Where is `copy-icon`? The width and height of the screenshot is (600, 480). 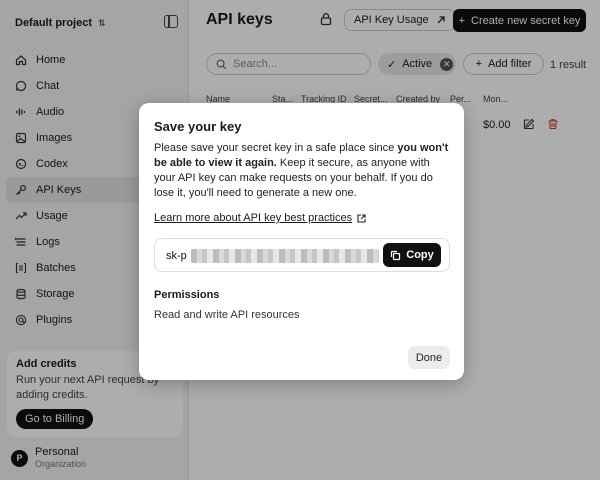 copy-icon is located at coordinates (396, 255).